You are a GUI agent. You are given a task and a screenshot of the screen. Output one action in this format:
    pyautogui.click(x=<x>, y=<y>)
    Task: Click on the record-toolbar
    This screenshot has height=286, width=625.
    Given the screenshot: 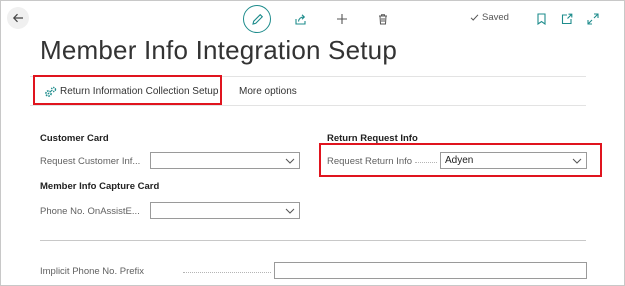 What is the action you would take?
    pyautogui.click(x=319, y=19)
    